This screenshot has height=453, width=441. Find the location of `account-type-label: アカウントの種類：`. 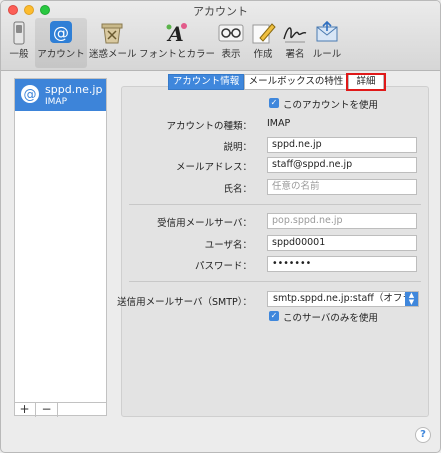

account-type-label: アカウントの種類： is located at coordinates (209, 126).